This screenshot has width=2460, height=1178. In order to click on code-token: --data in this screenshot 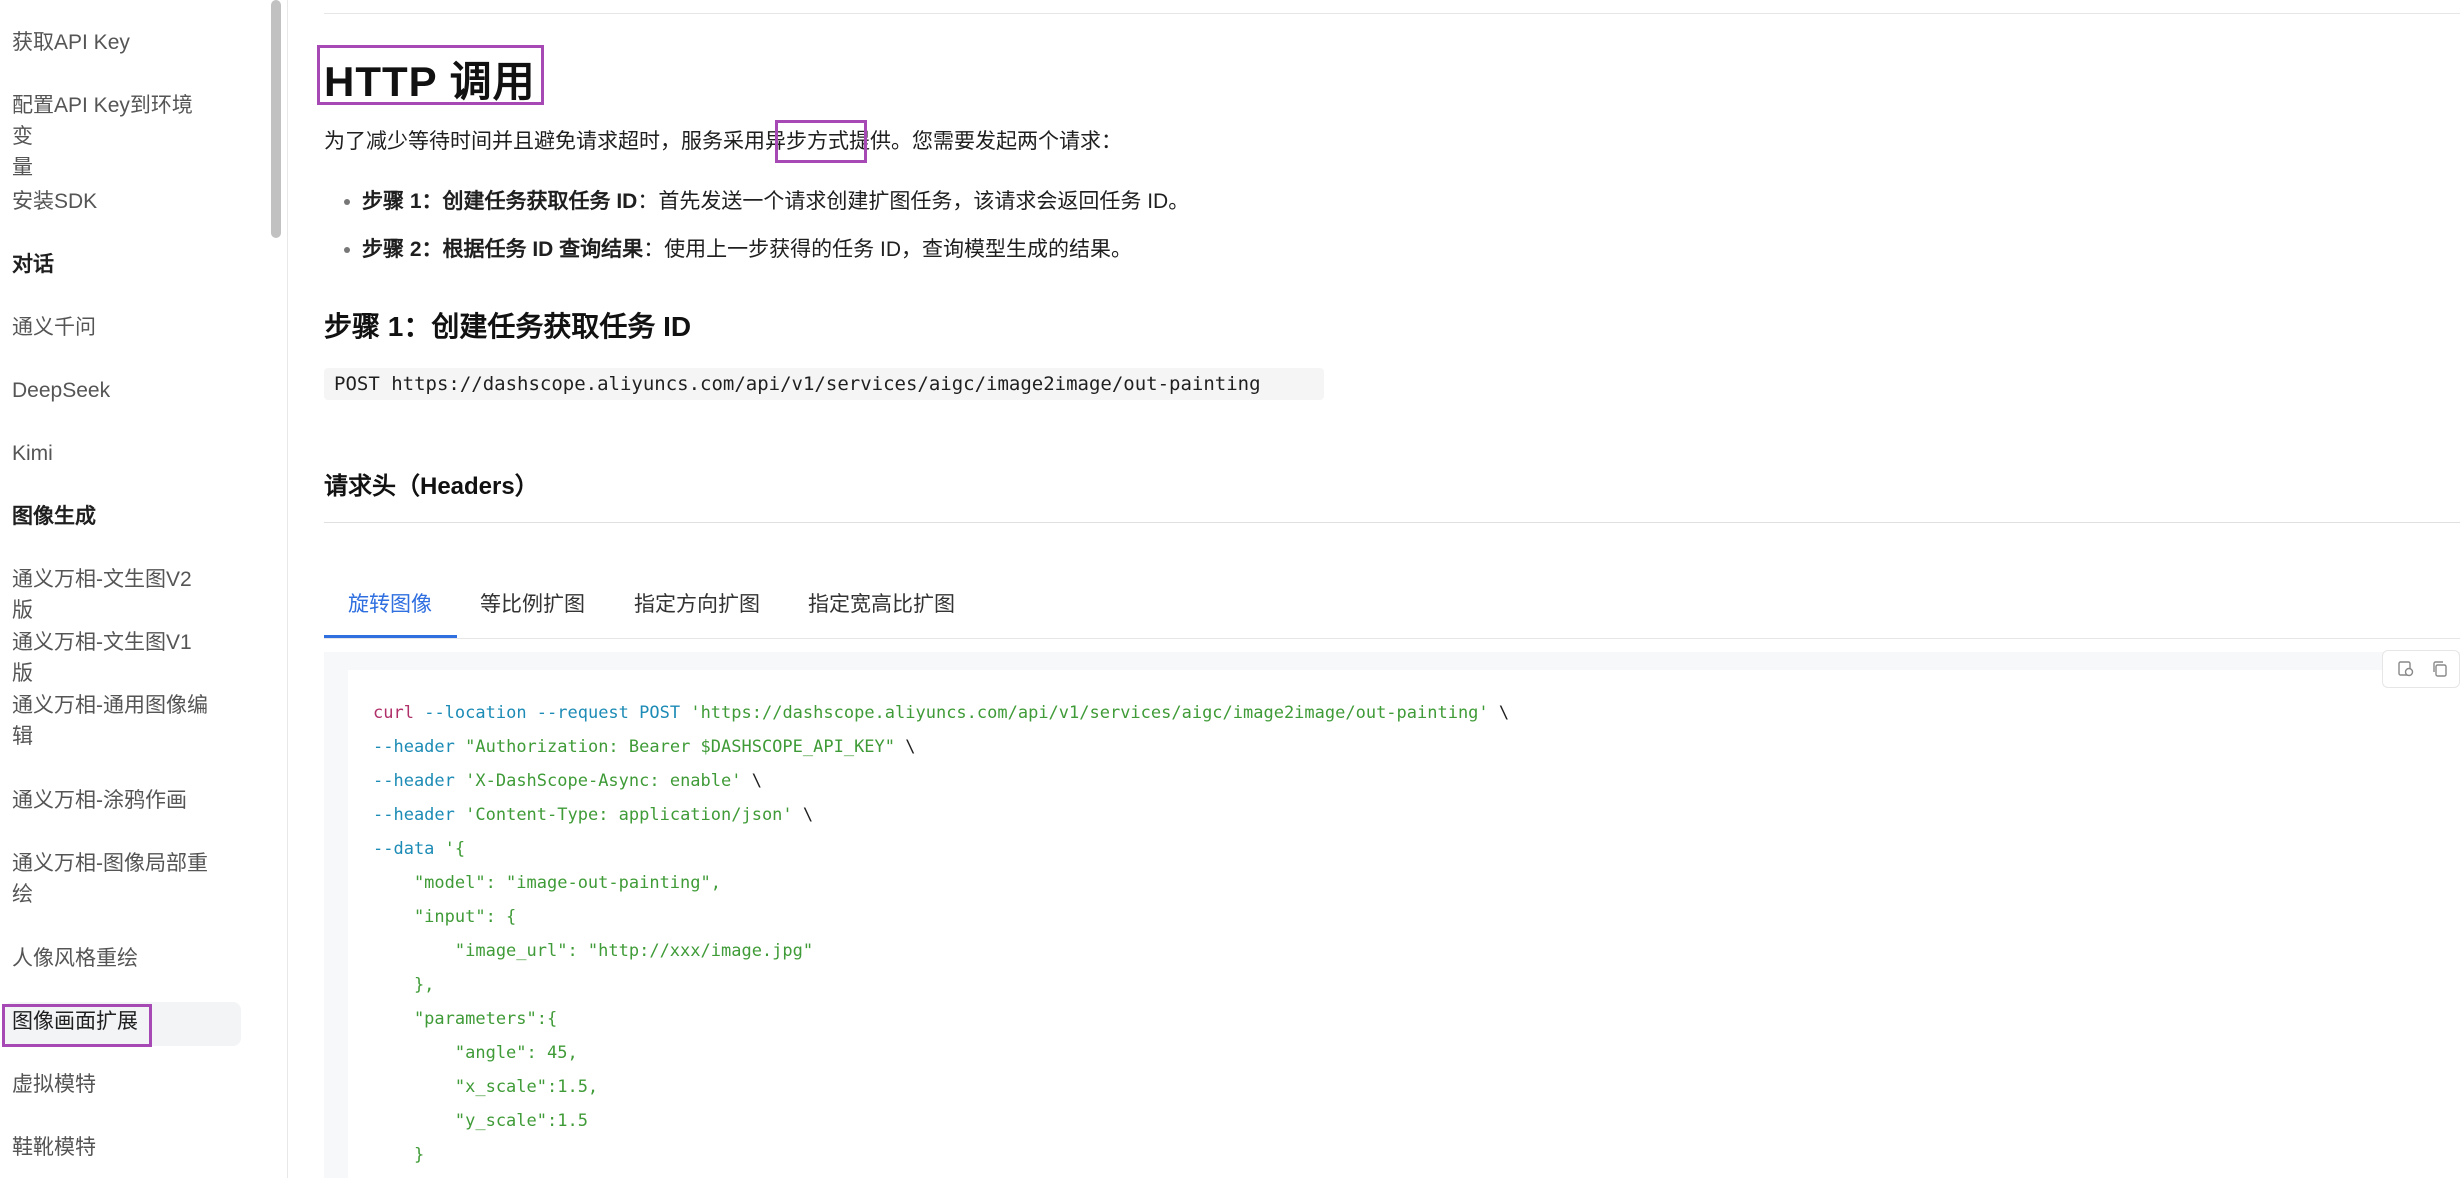, I will do `click(404, 849)`.